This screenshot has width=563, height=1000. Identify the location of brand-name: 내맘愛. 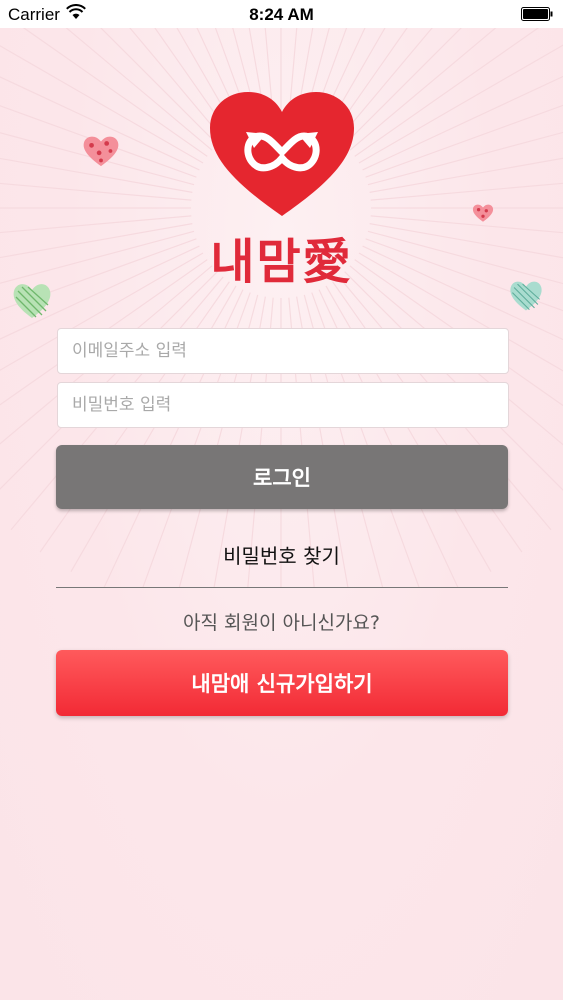
(281, 262).